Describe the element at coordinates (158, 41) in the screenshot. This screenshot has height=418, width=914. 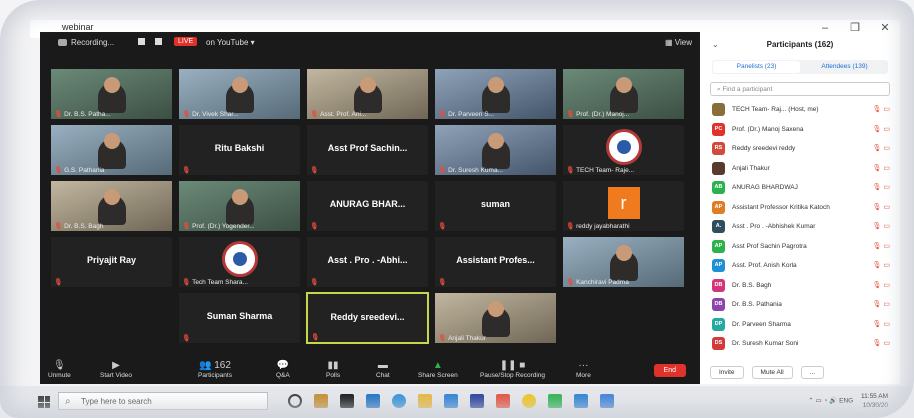
I see `stop-recording-icon` at that location.